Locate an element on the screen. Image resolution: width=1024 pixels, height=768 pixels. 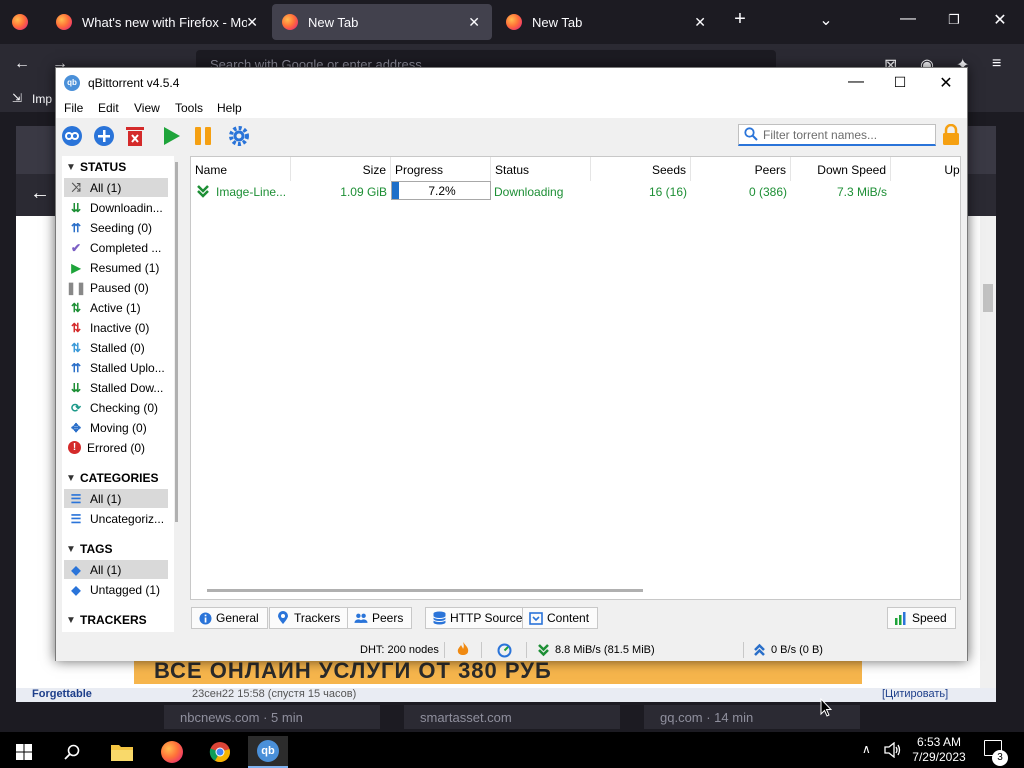
tab-trackers: Trackers is located at coordinates (309, 618).